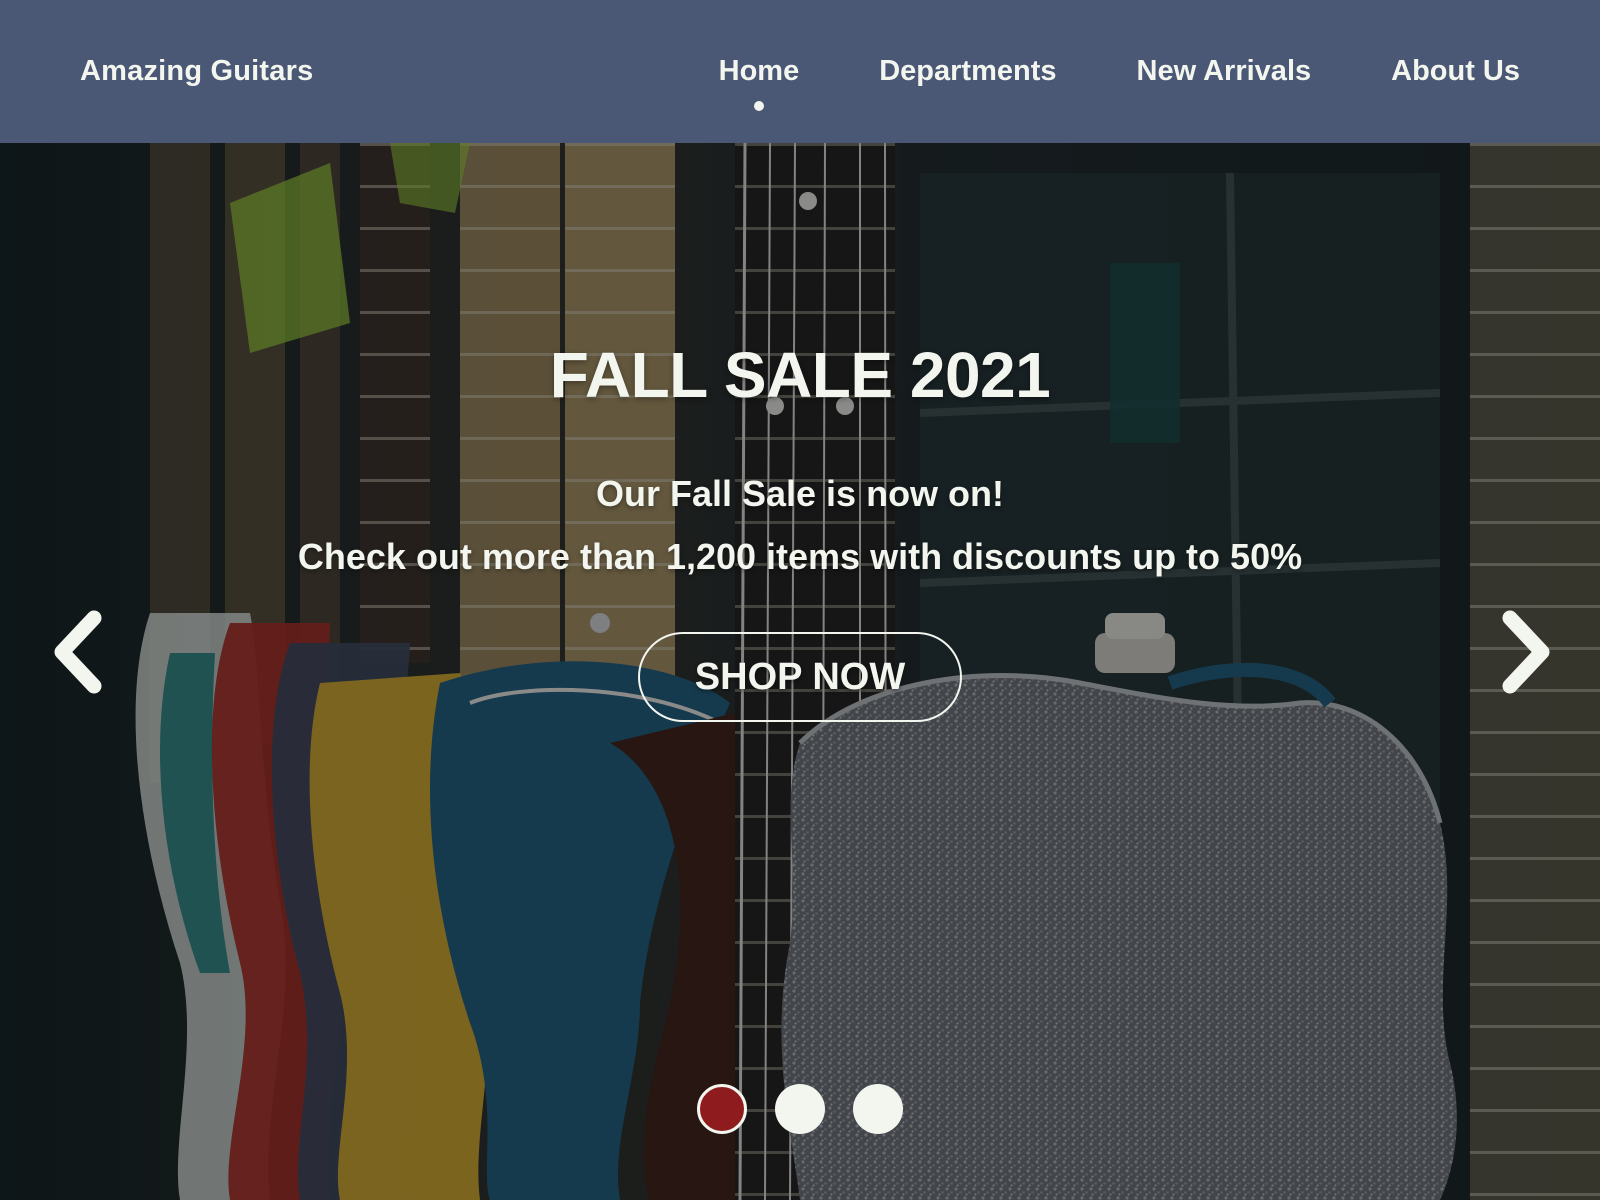 The image size is (1600, 1200). I want to click on hero-title: FALL SALE 2021, so click(800, 375).